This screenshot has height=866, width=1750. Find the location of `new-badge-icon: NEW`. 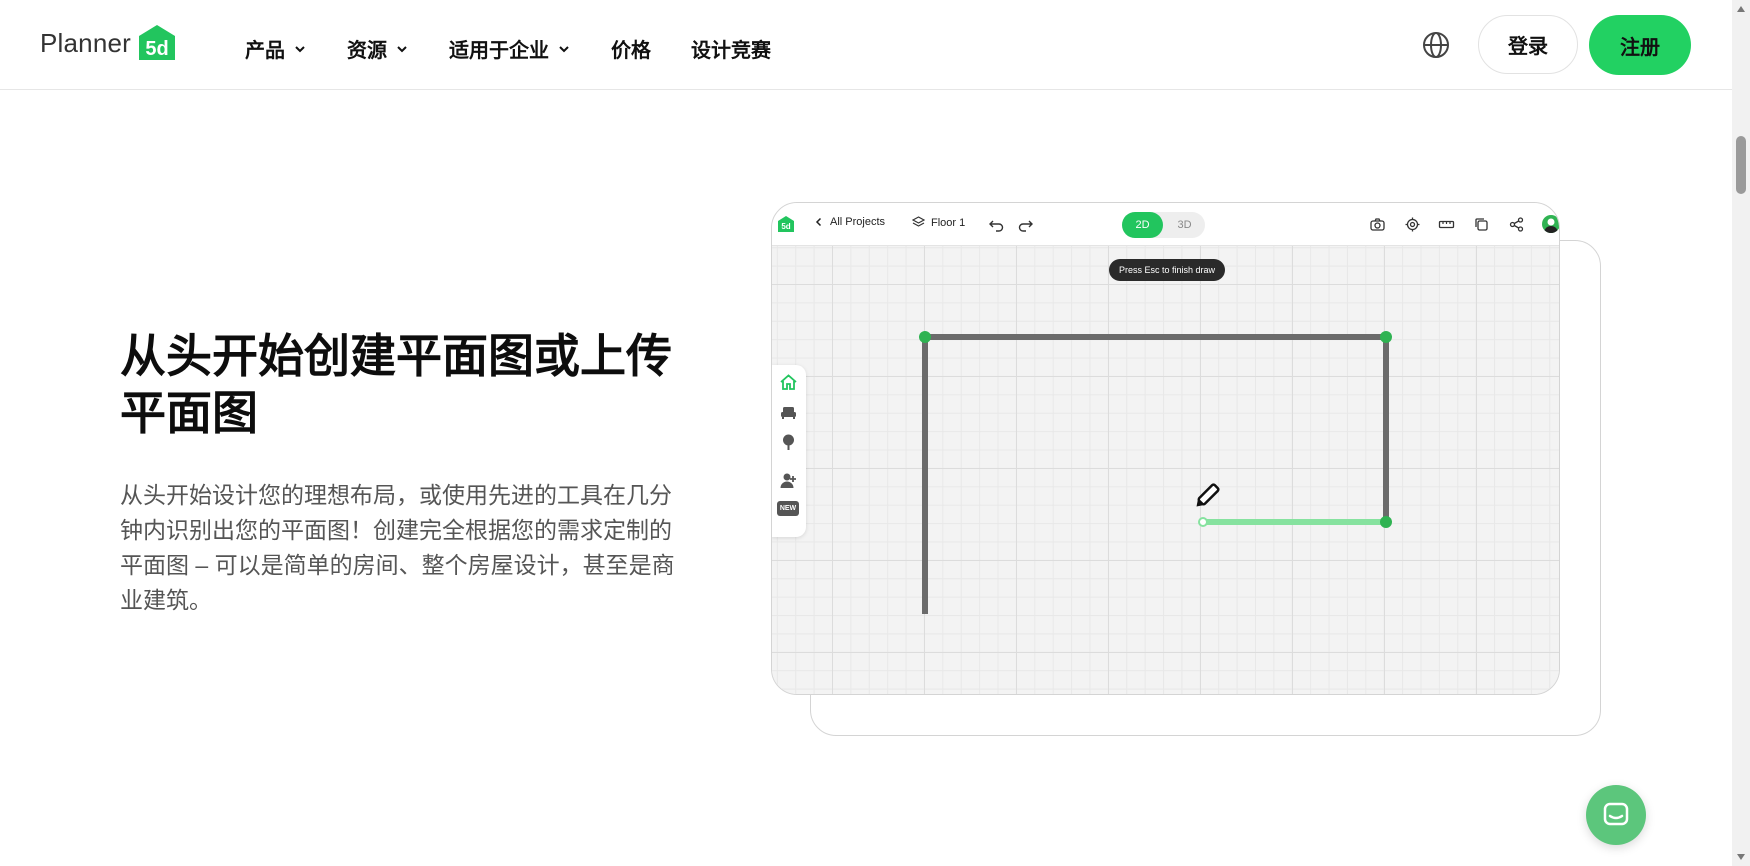

new-badge-icon: NEW is located at coordinates (788, 508).